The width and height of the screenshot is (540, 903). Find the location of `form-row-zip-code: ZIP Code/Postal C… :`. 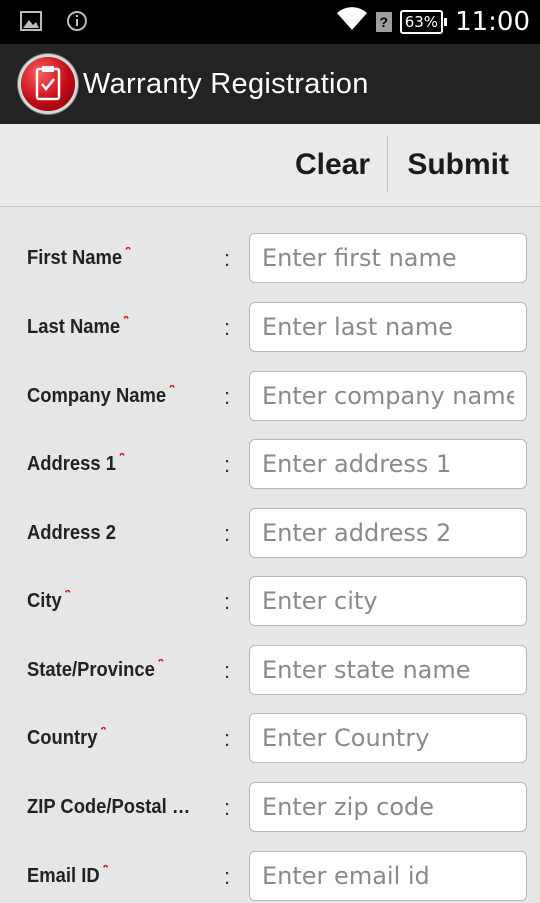

form-row-zip-code: ZIP Code/Postal C… : is located at coordinates (270, 808).